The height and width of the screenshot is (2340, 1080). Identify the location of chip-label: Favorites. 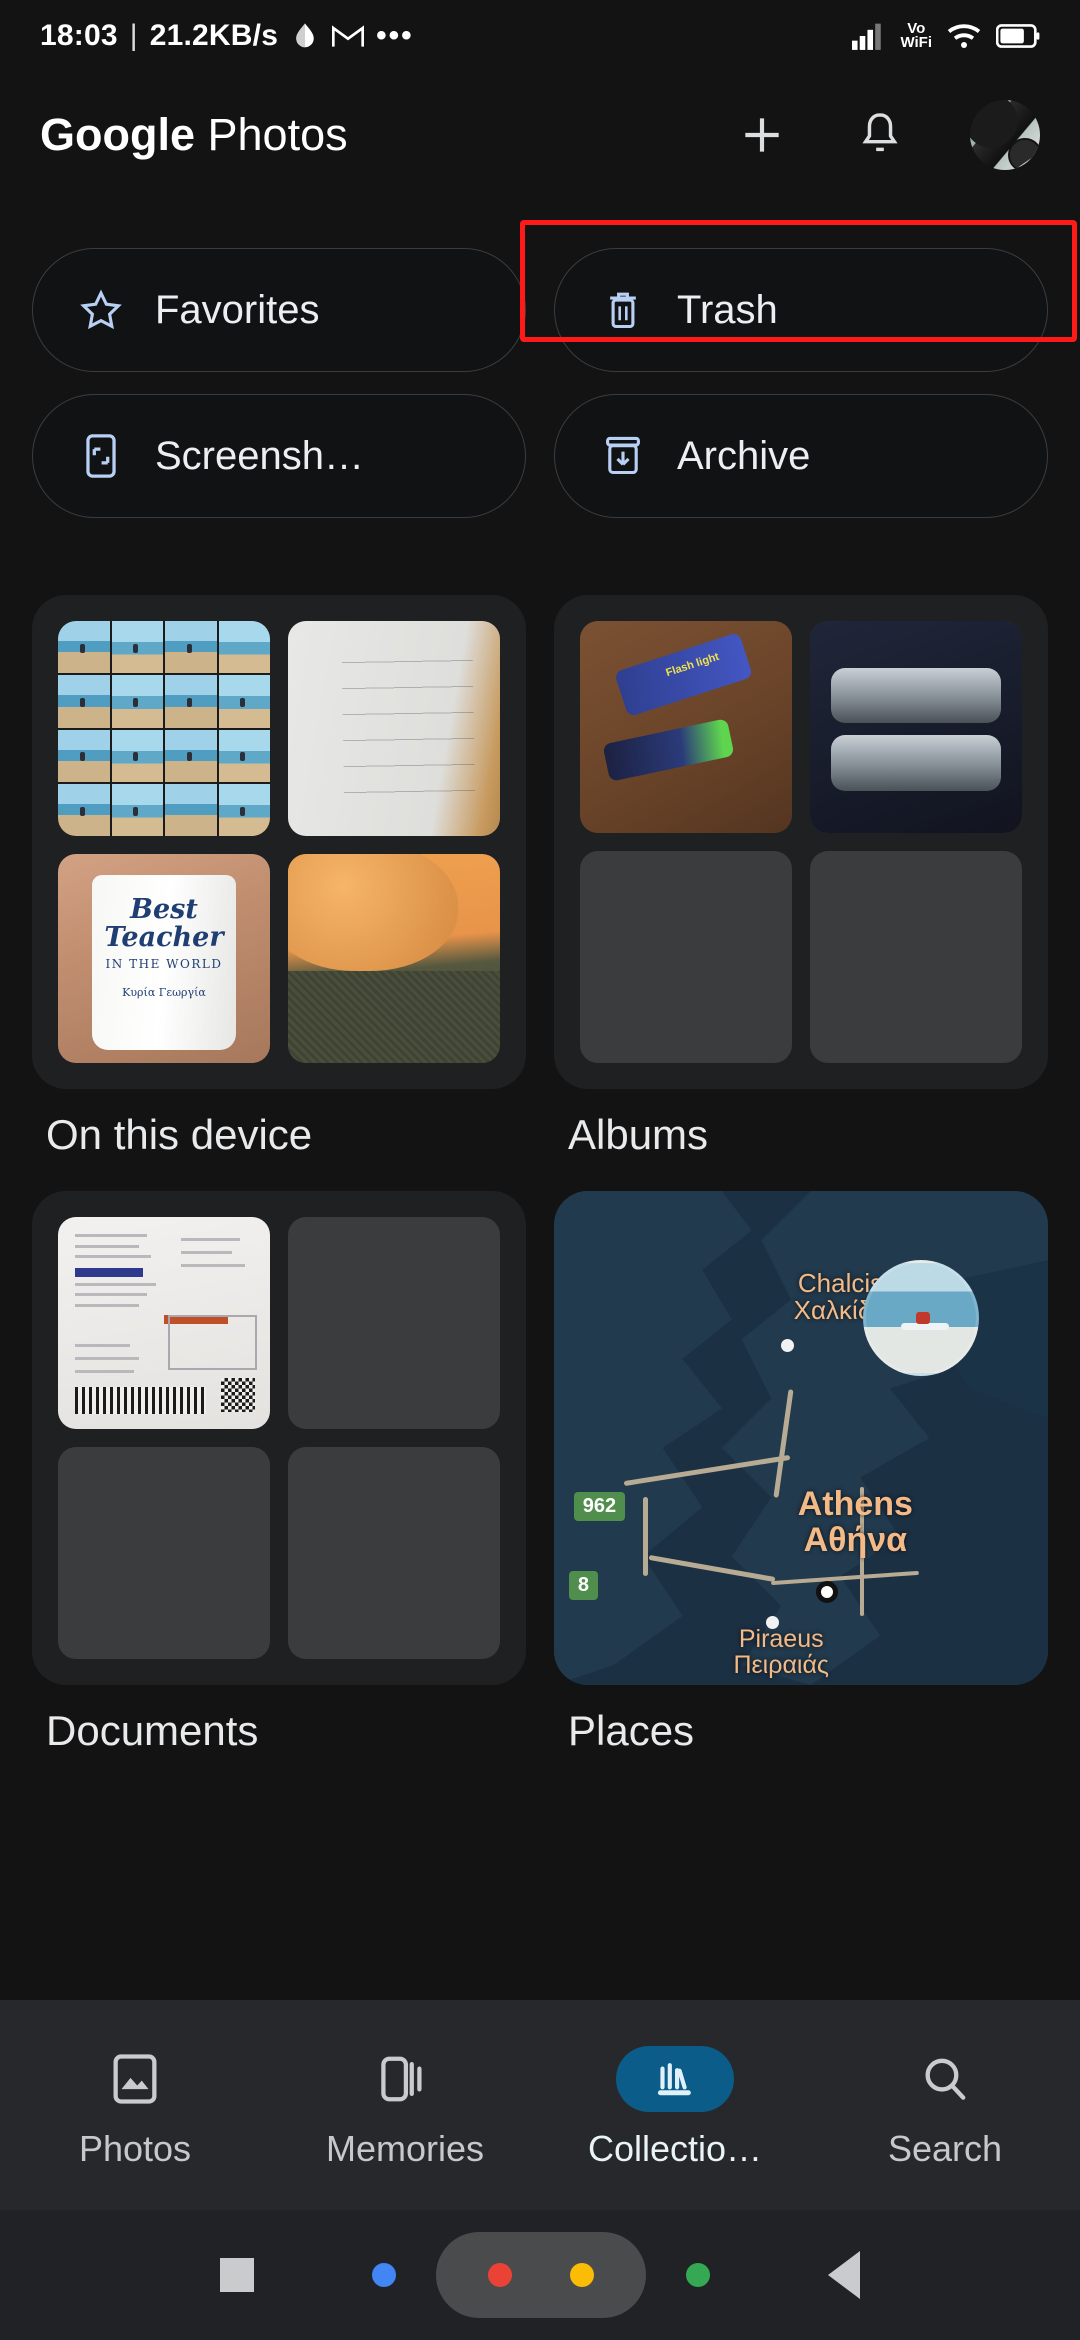
(237, 309).